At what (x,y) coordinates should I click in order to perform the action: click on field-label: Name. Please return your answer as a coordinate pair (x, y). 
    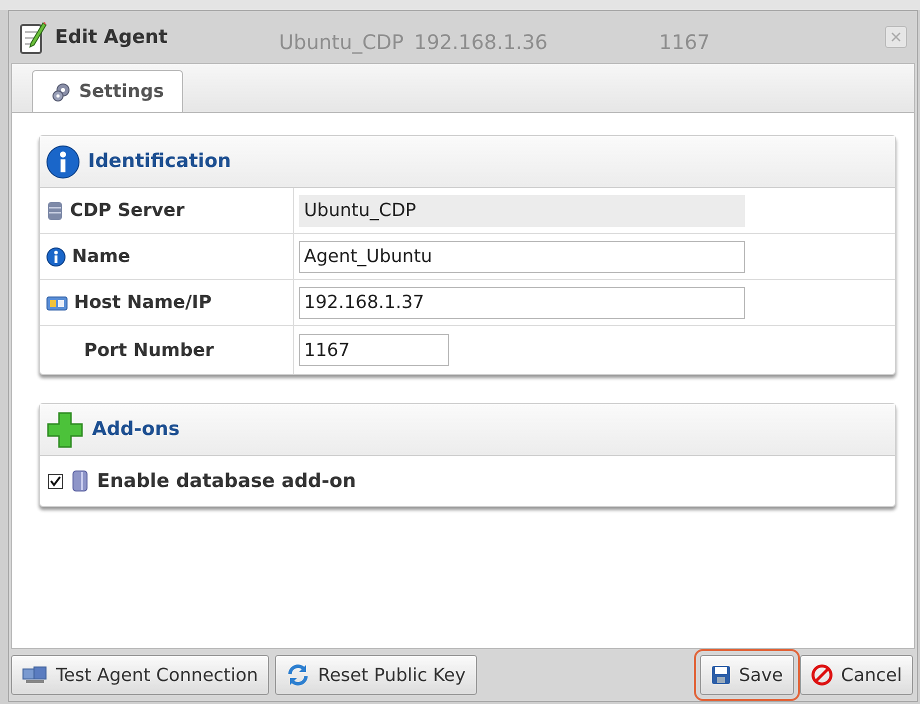
    Looking at the image, I should click on (101, 257).